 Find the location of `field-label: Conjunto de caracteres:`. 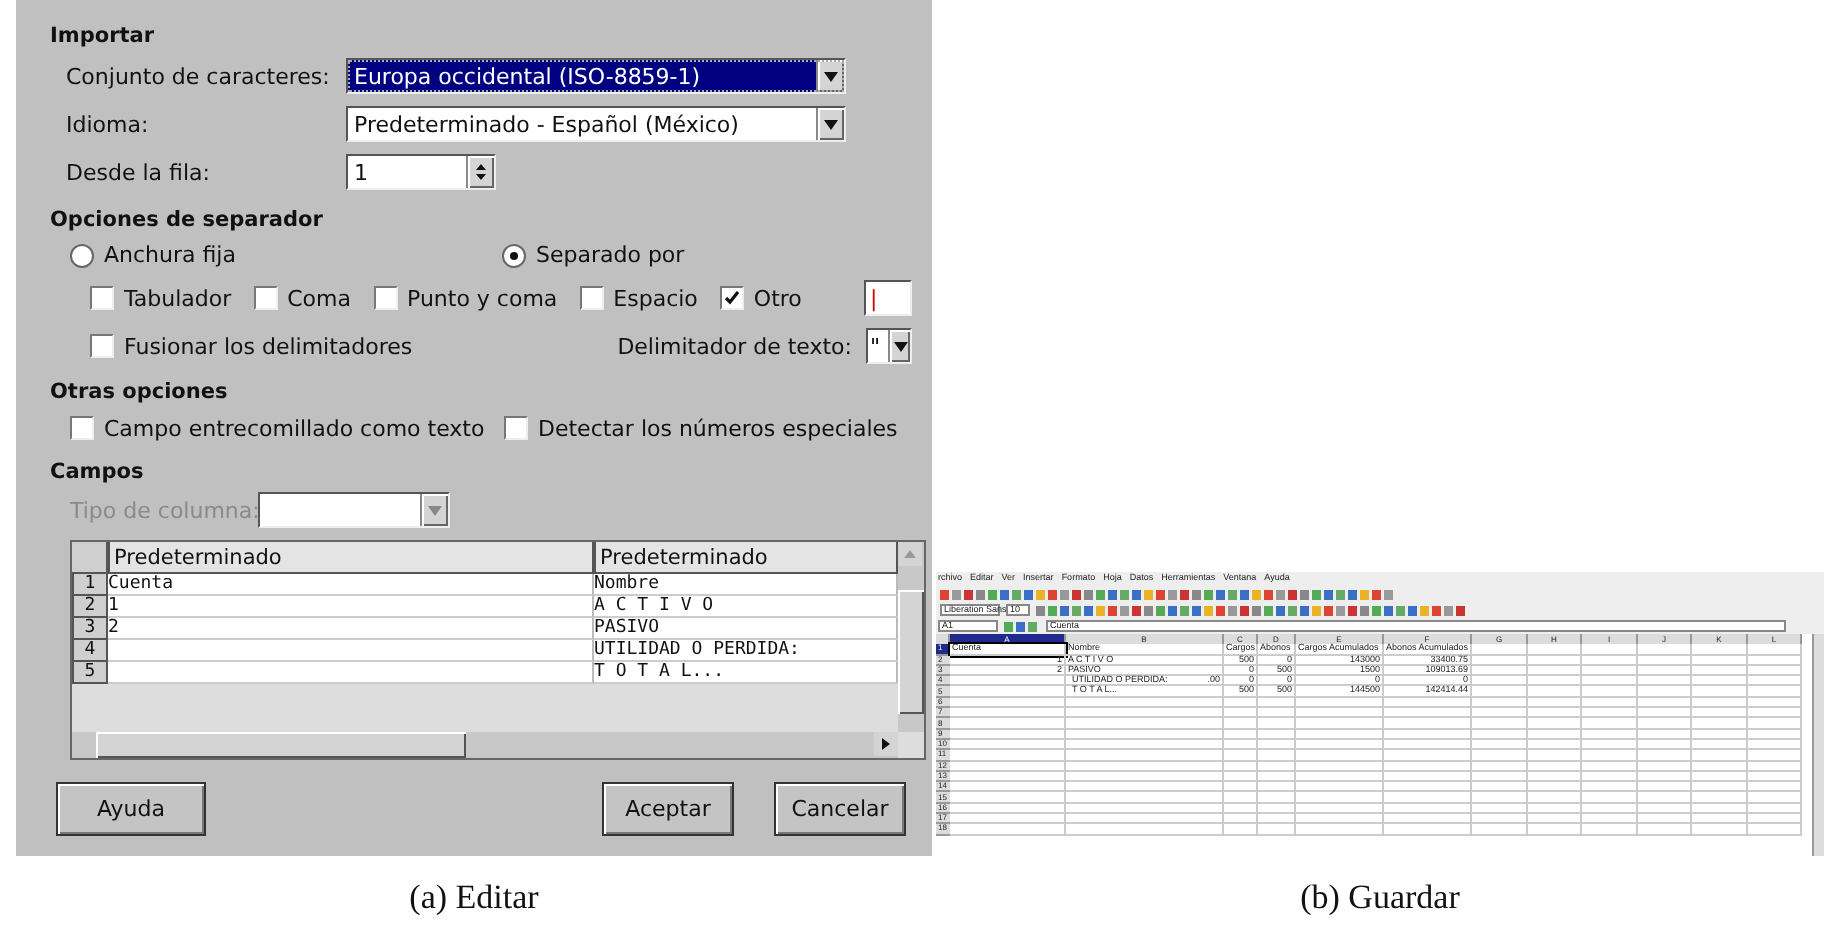

field-label: Conjunto de caracteres: is located at coordinates (199, 76).